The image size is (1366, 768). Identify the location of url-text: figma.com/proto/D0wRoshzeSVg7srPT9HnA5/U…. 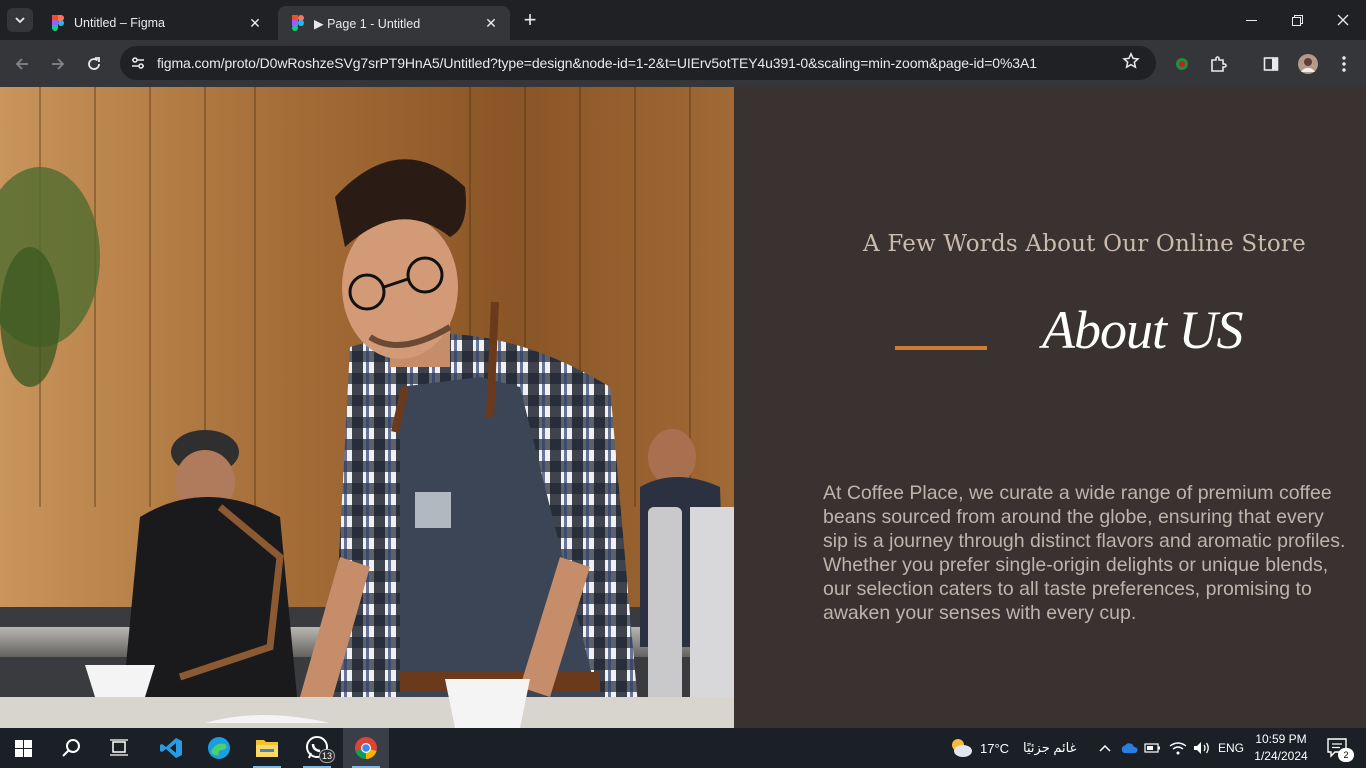
(597, 63).